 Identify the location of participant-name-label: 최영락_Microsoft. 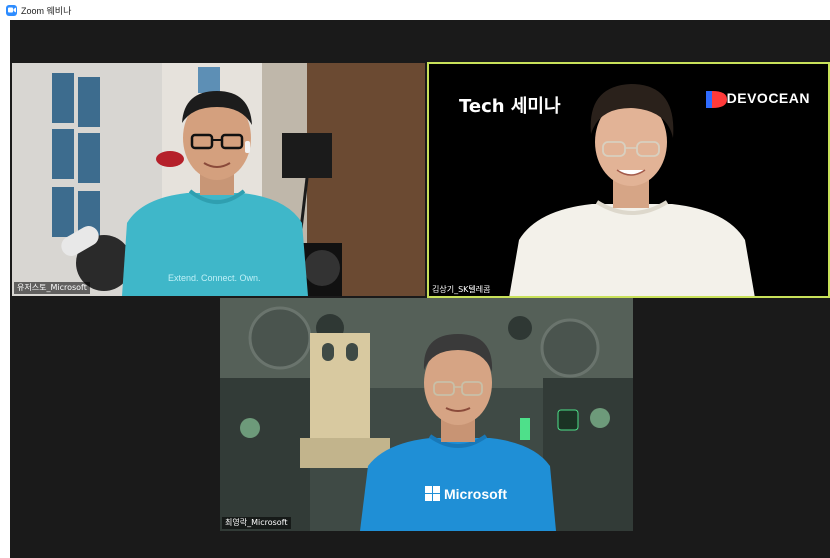
(256, 523).